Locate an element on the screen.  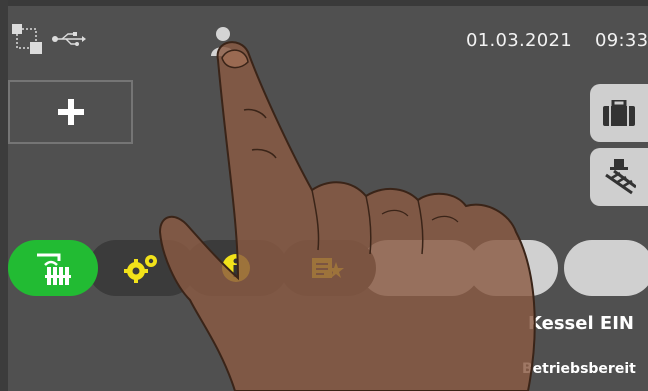
tab-notes is located at coordinates (328, 268).